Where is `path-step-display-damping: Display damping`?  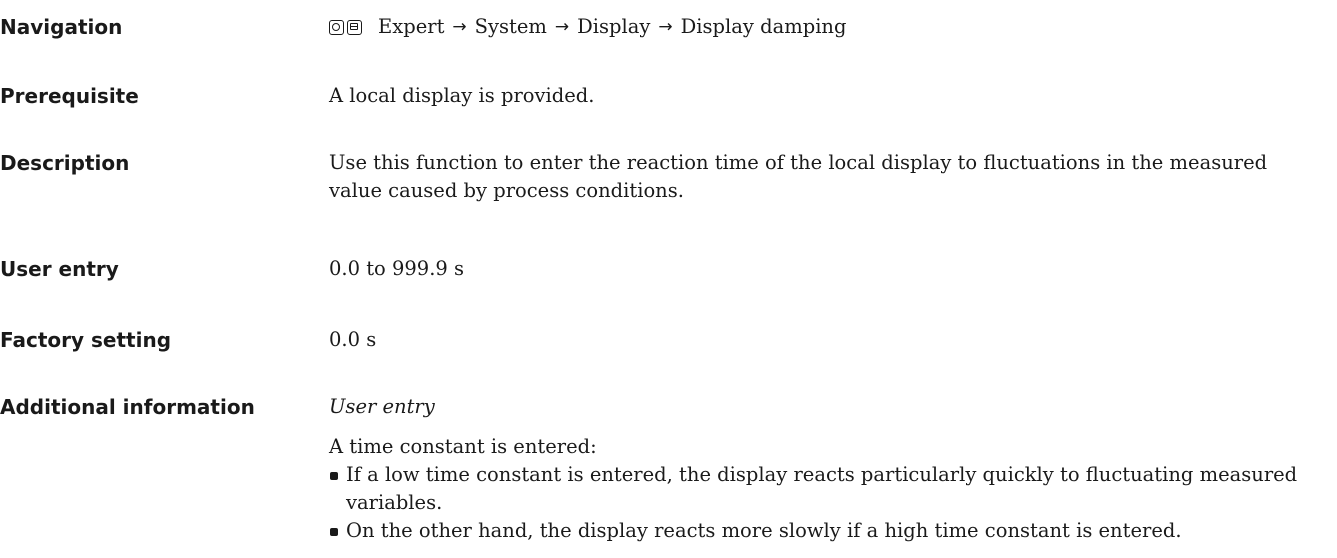 path-step-display-damping: Display damping is located at coordinates (763, 26).